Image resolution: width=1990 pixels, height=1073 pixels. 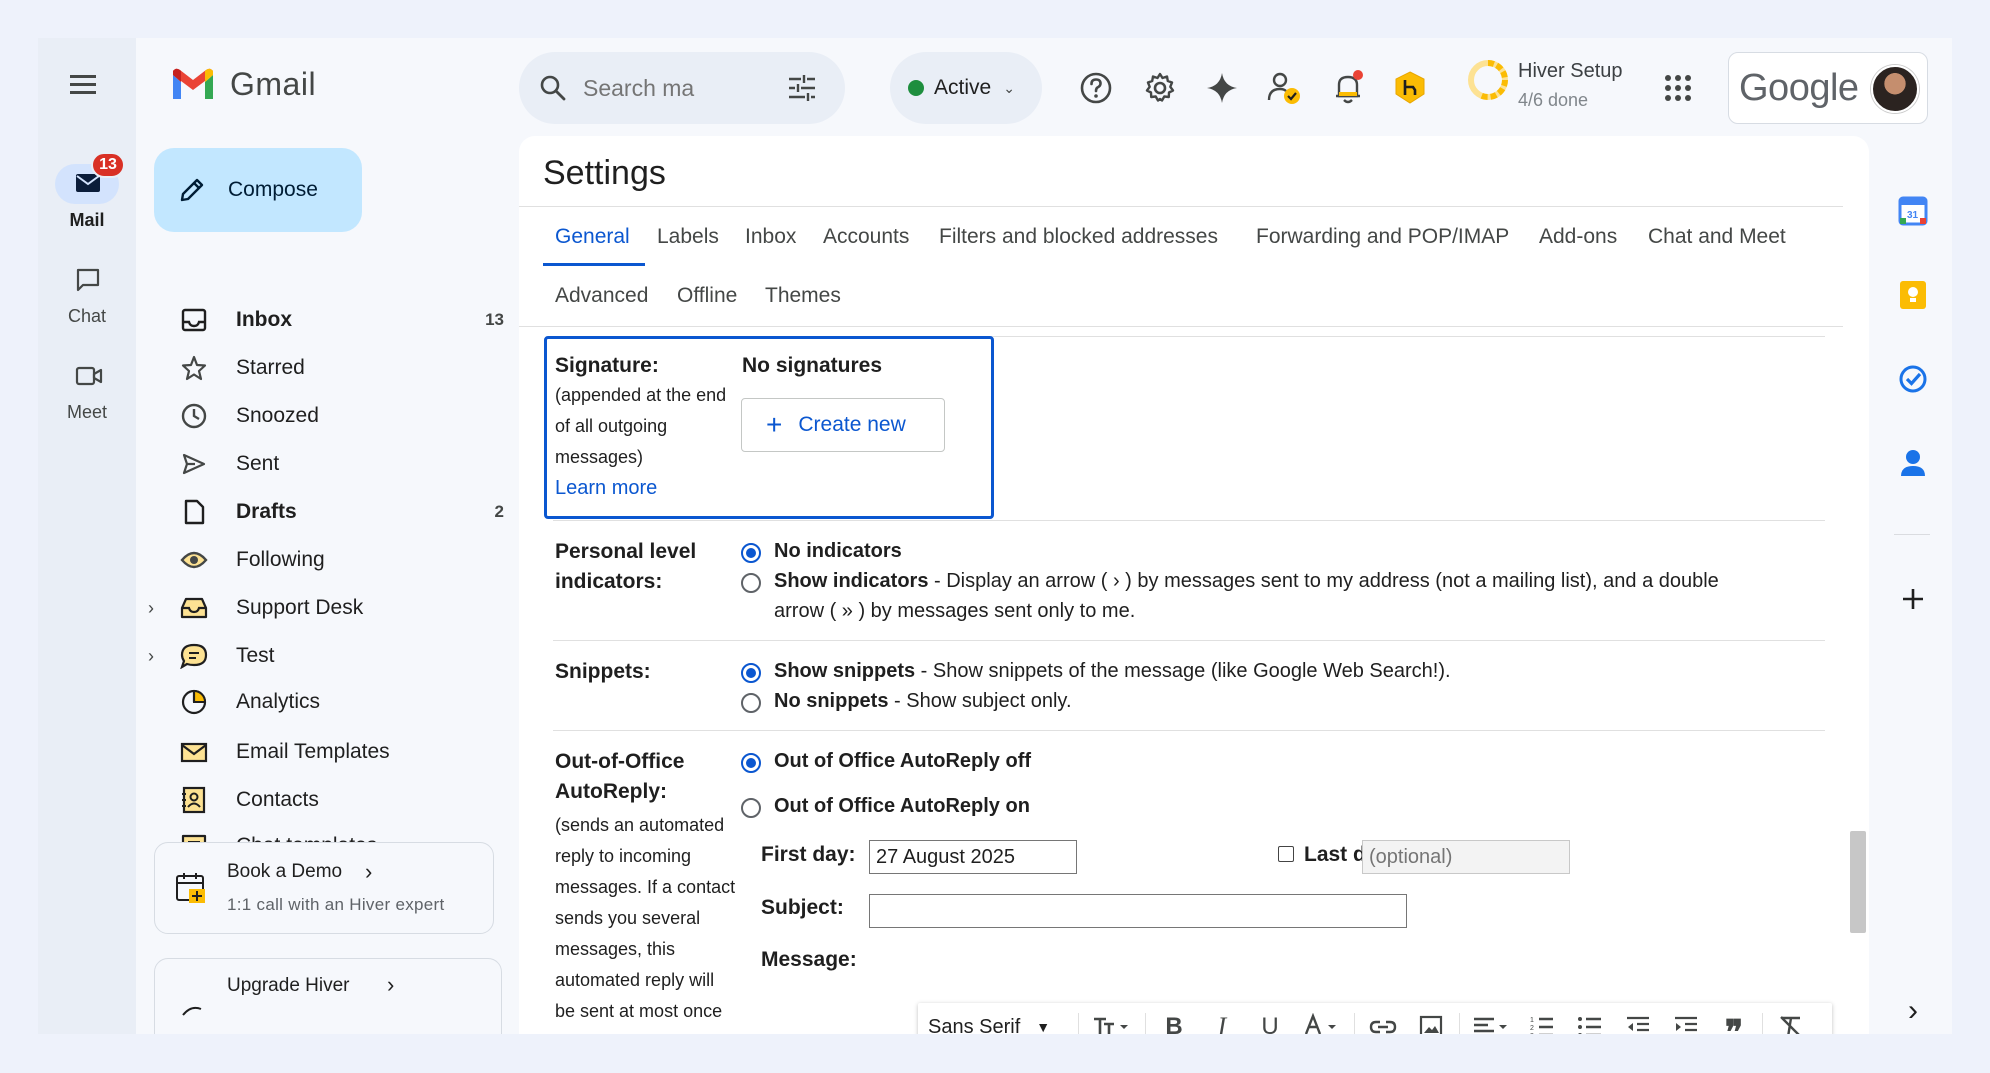 What do you see at coordinates (751, 763) in the screenshot?
I see `ooo-off-radio` at bounding box center [751, 763].